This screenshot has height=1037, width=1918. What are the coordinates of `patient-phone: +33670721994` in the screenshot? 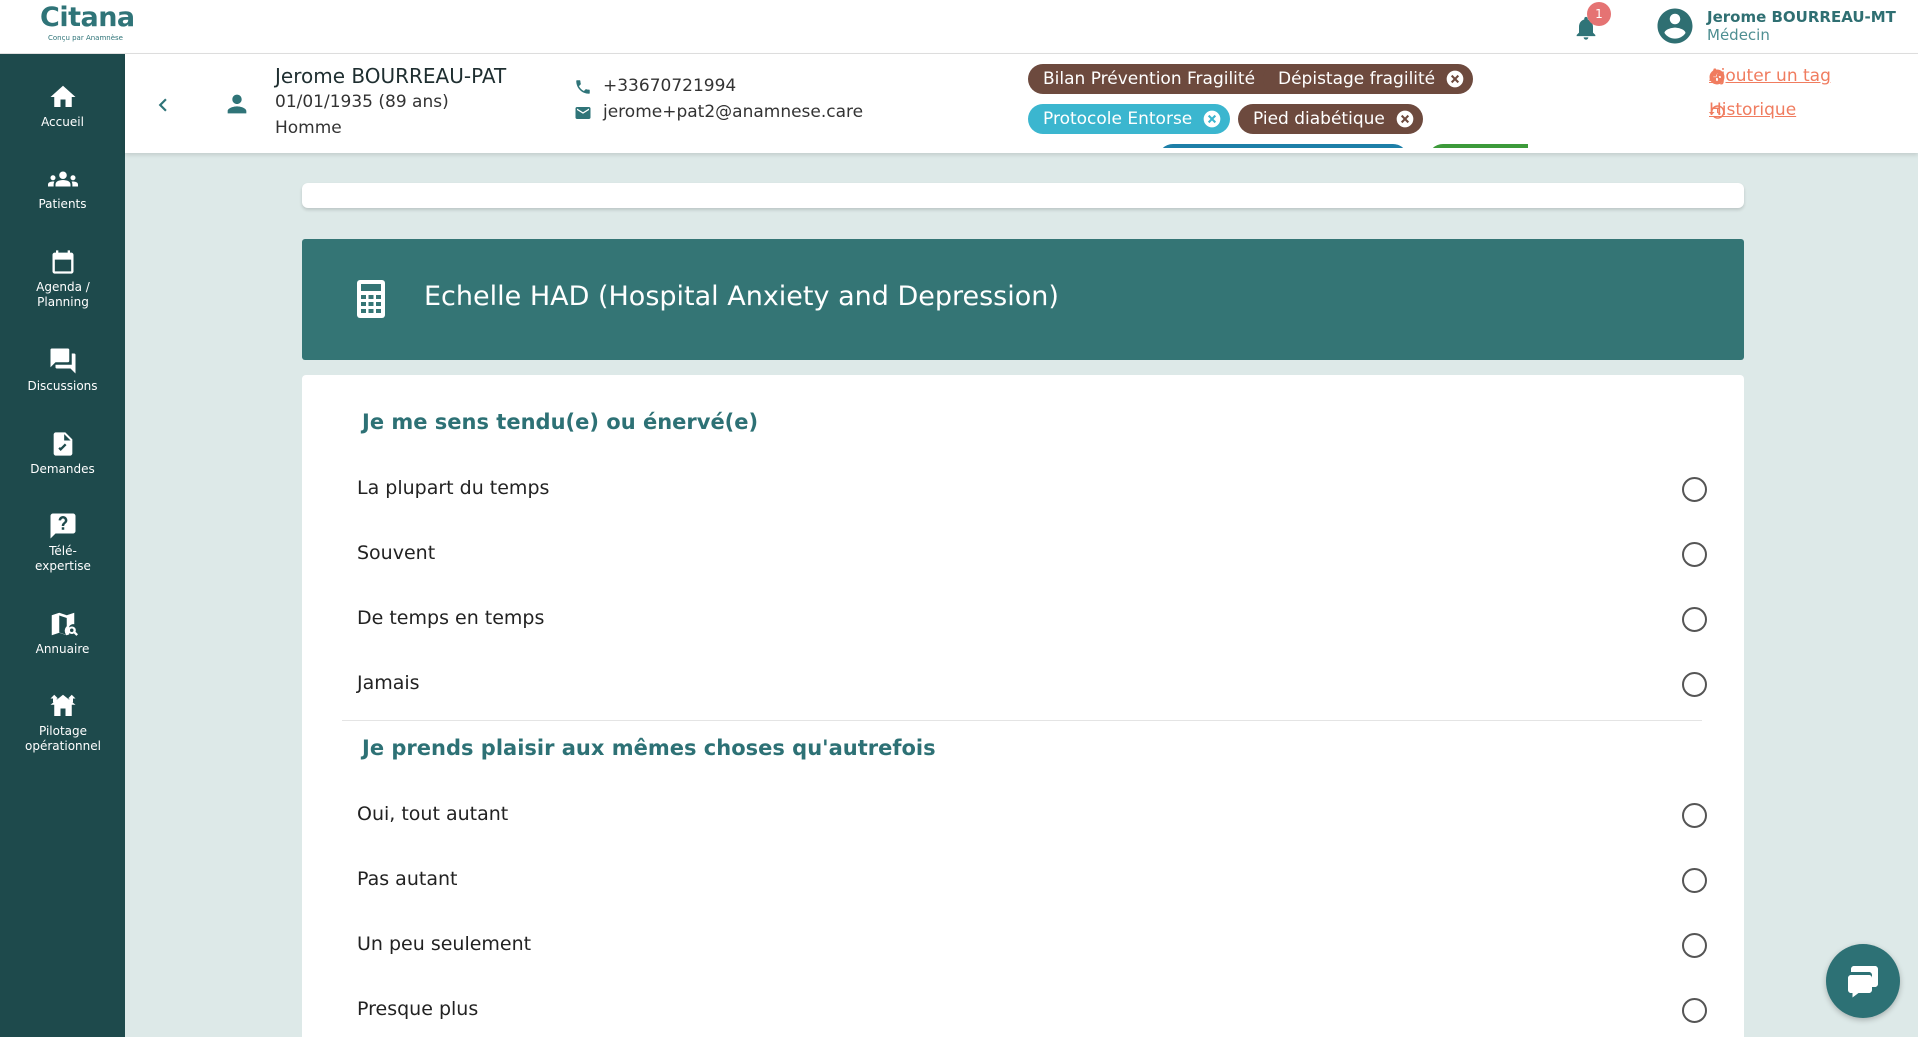 It's located at (669, 86).